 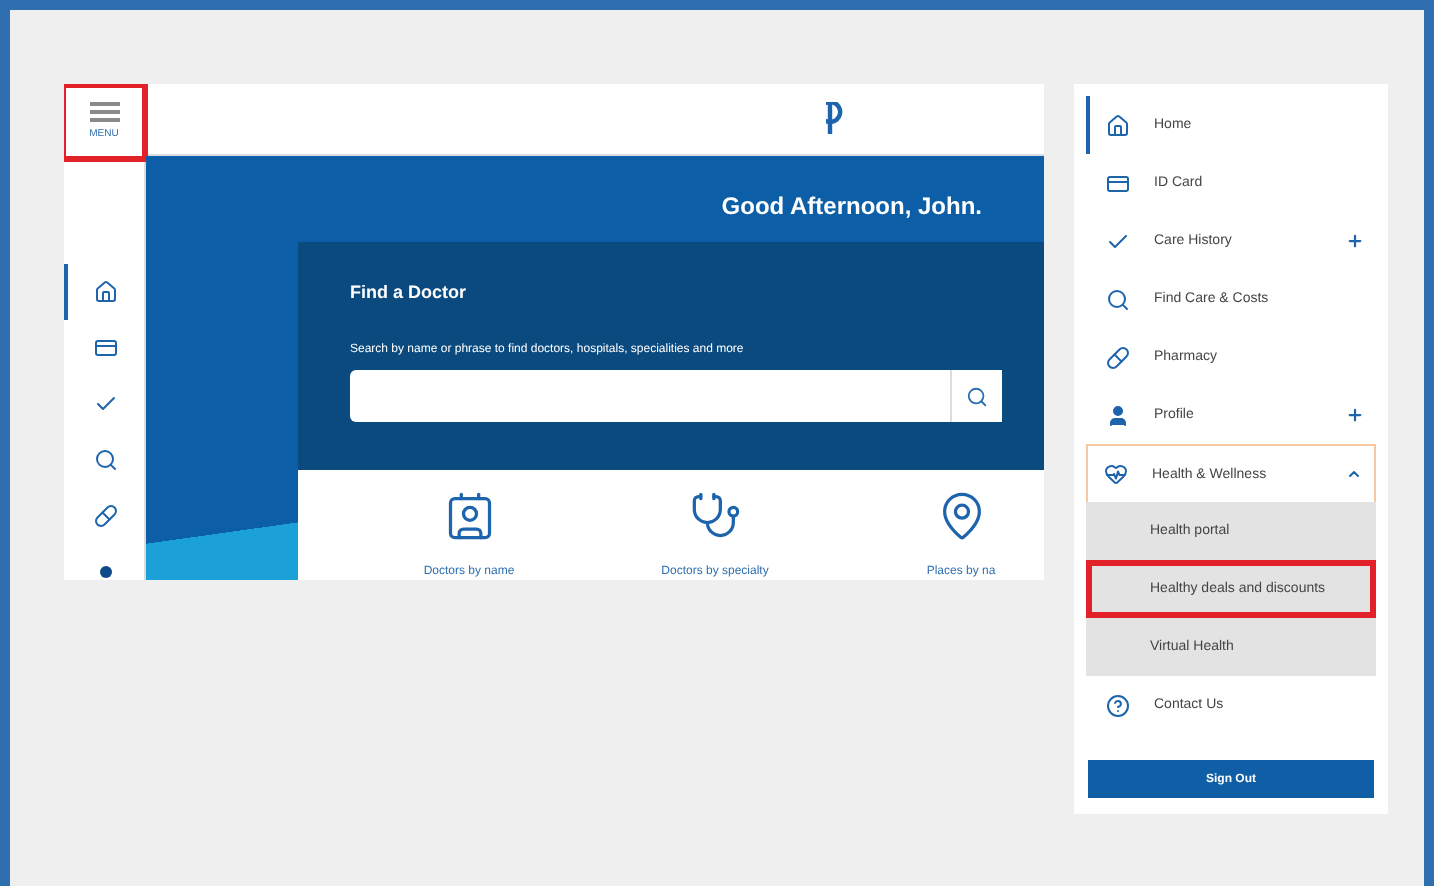 I want to click on id-badge-icon, so click(x=469, y=516).